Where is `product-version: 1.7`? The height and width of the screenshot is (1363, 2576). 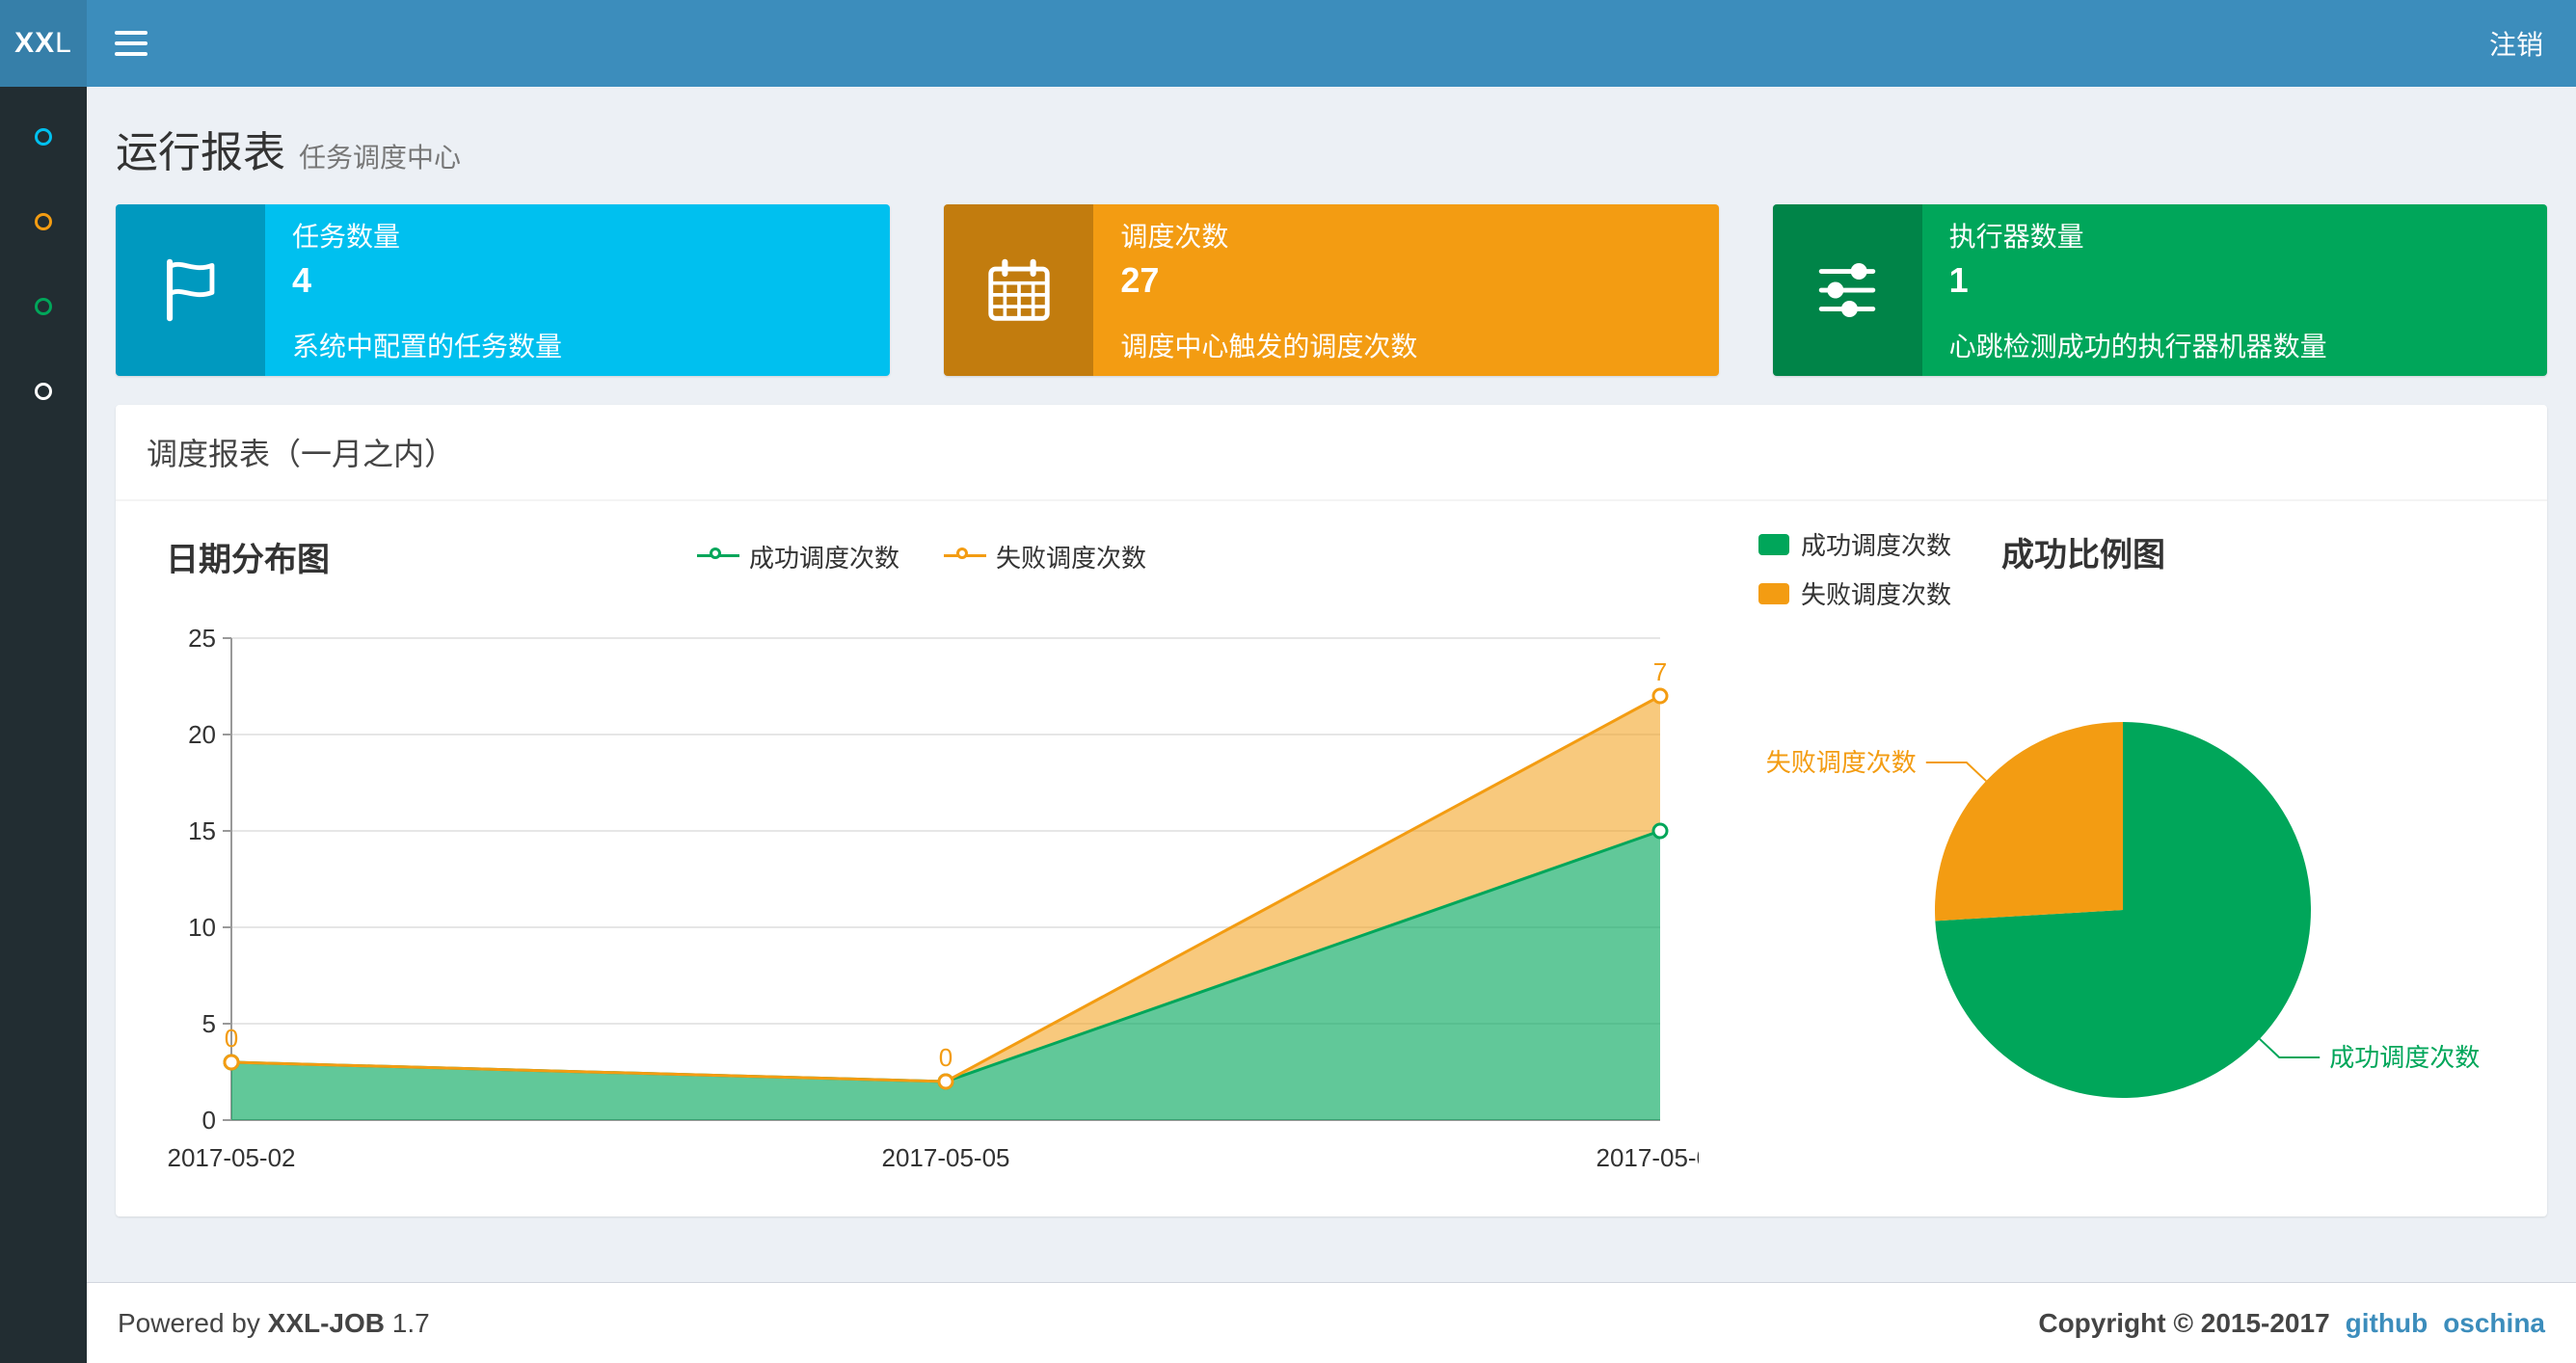 product-version: 1.7 is located at coordinates (411, 1322).